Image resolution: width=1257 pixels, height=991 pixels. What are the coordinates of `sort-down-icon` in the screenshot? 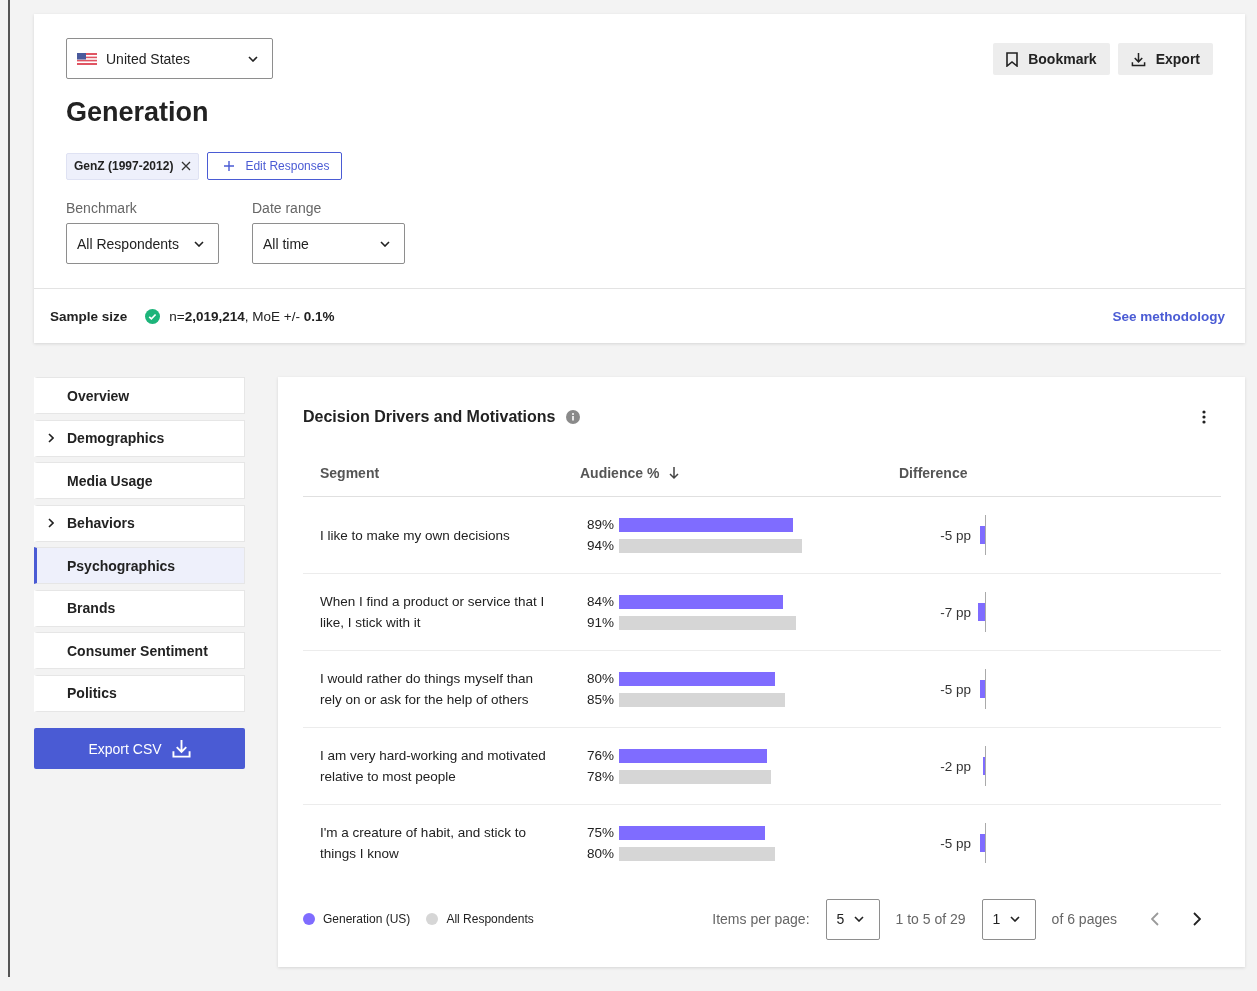 It's located at (674, 472).